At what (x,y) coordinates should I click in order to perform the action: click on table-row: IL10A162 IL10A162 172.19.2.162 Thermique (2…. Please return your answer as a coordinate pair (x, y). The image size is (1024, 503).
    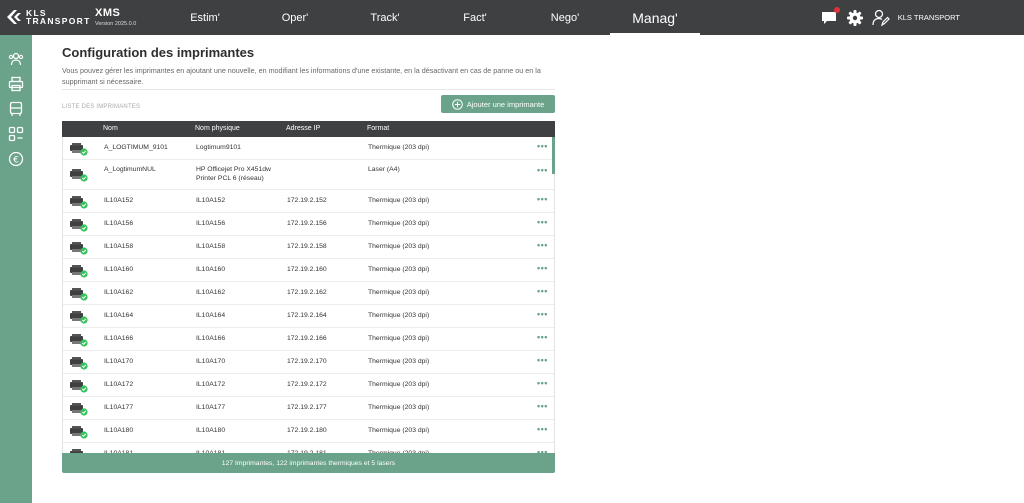
    Looking at the image, I should click on (308, 293).